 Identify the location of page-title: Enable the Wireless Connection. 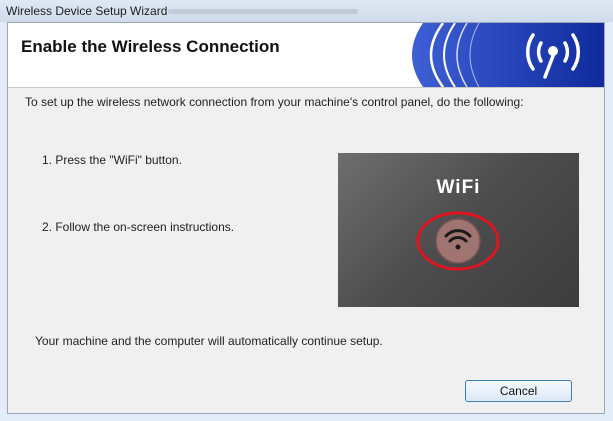
(150, 46).